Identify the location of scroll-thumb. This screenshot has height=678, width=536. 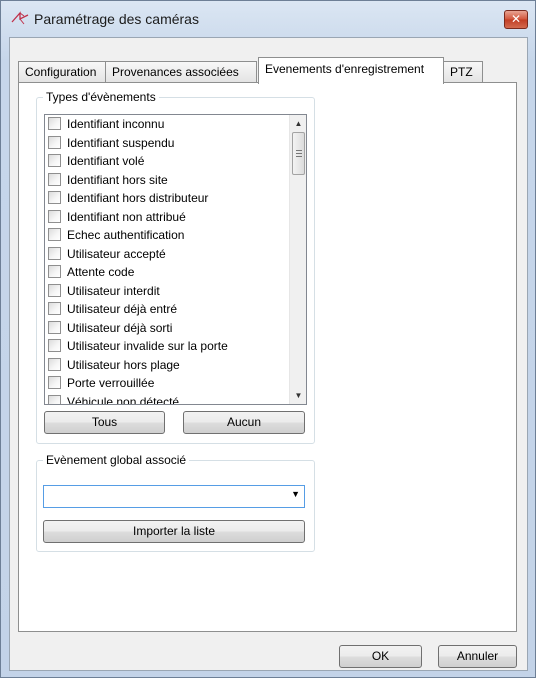
(298, 153).